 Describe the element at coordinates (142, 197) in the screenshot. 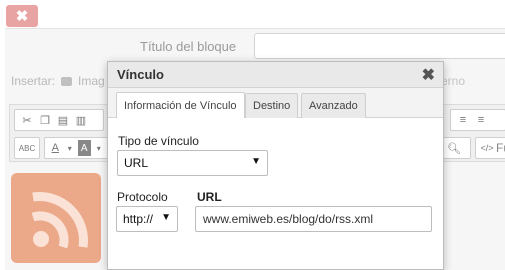

I see `protocol-label: Protocolo` at that location.